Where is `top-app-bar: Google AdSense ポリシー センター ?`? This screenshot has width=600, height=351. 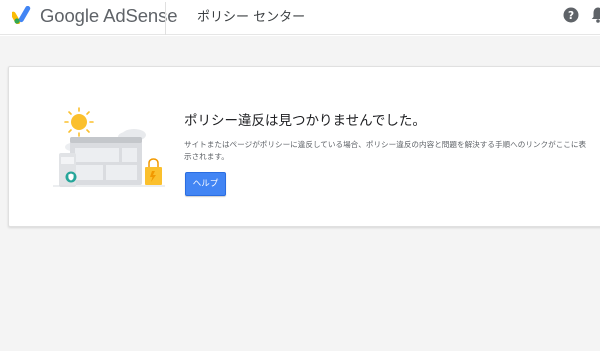 top-app-bar: Google AdSense ポリシー センター ? is located at coordinates (300, 17).